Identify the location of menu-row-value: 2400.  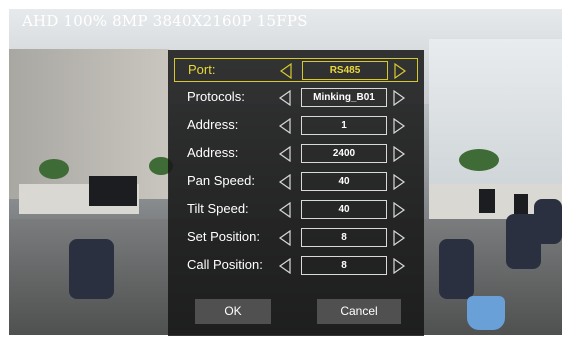
(344, 153).